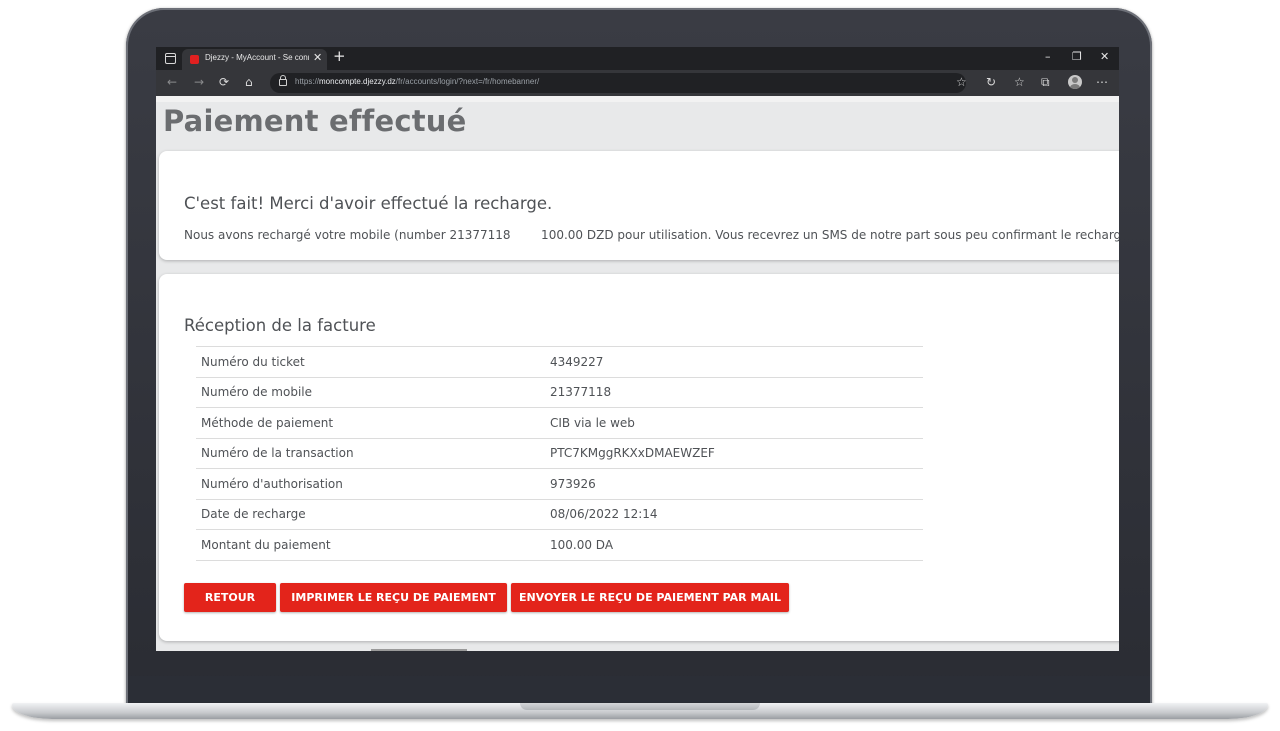  I want to click on table-row: Numéro du ticket 4349227, so click(559, 362).